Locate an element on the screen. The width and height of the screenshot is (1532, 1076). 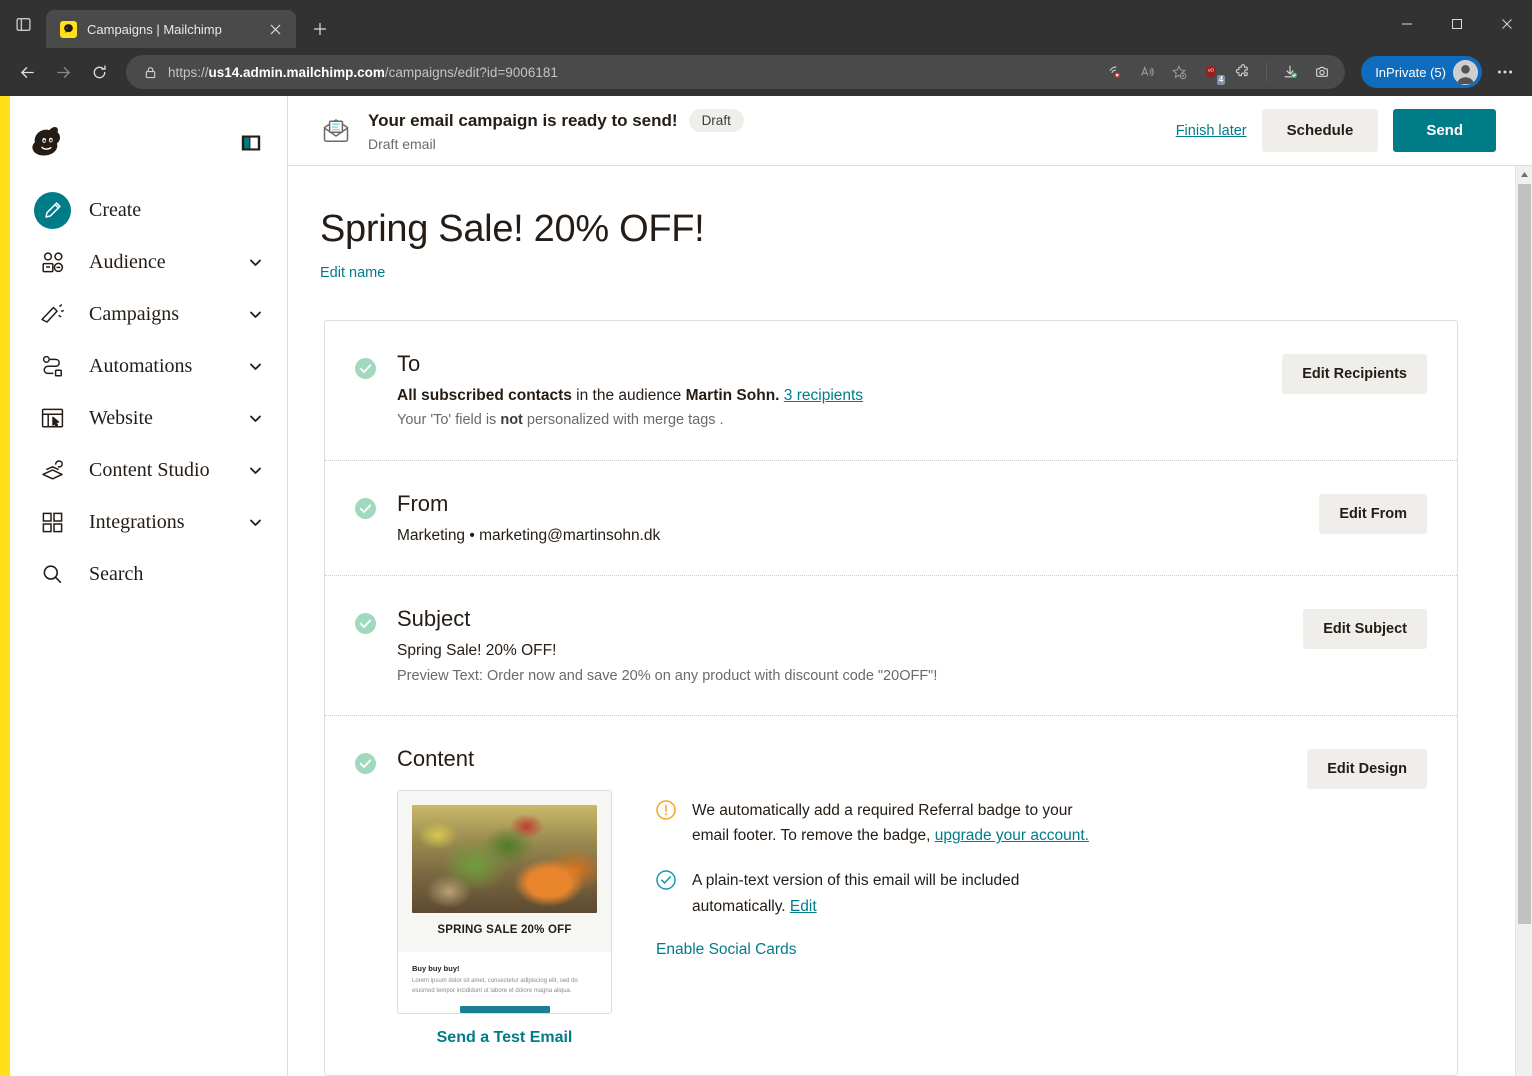
sidebar-item-integrations: Integrations is located at coordinates (148, 522).